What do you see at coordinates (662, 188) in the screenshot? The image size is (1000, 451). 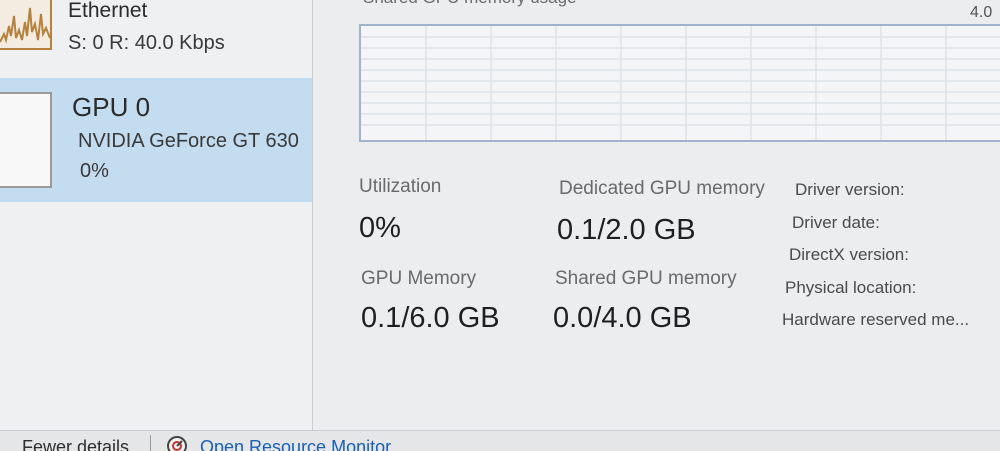 I see `dedicated-gpu-memory-label: Dedicated GPU memory` at bounding box center [662, 188].